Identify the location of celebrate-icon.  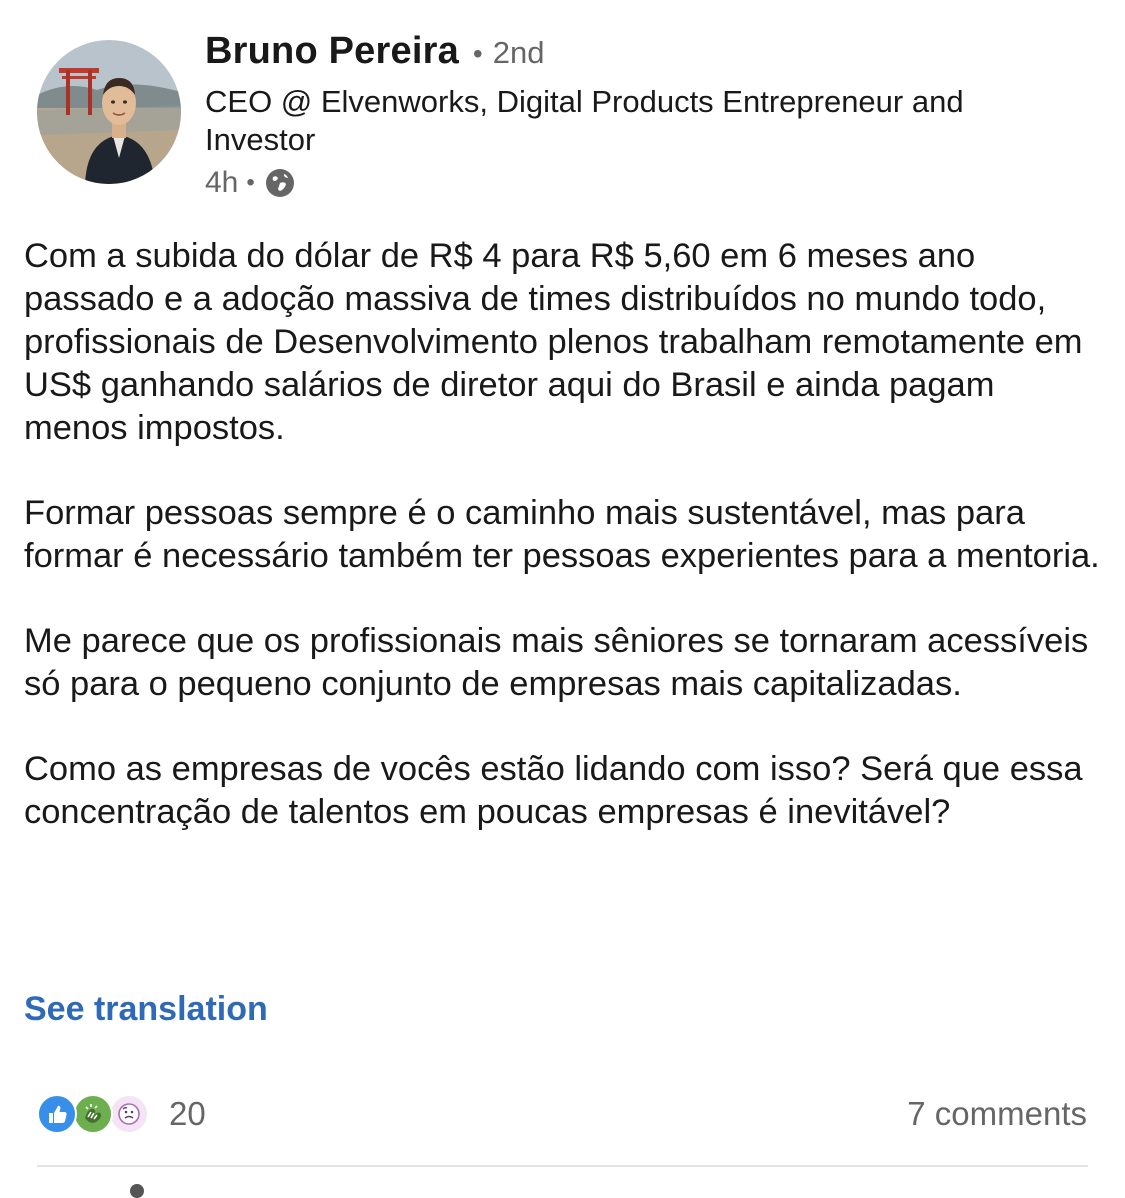
(93, 1114).